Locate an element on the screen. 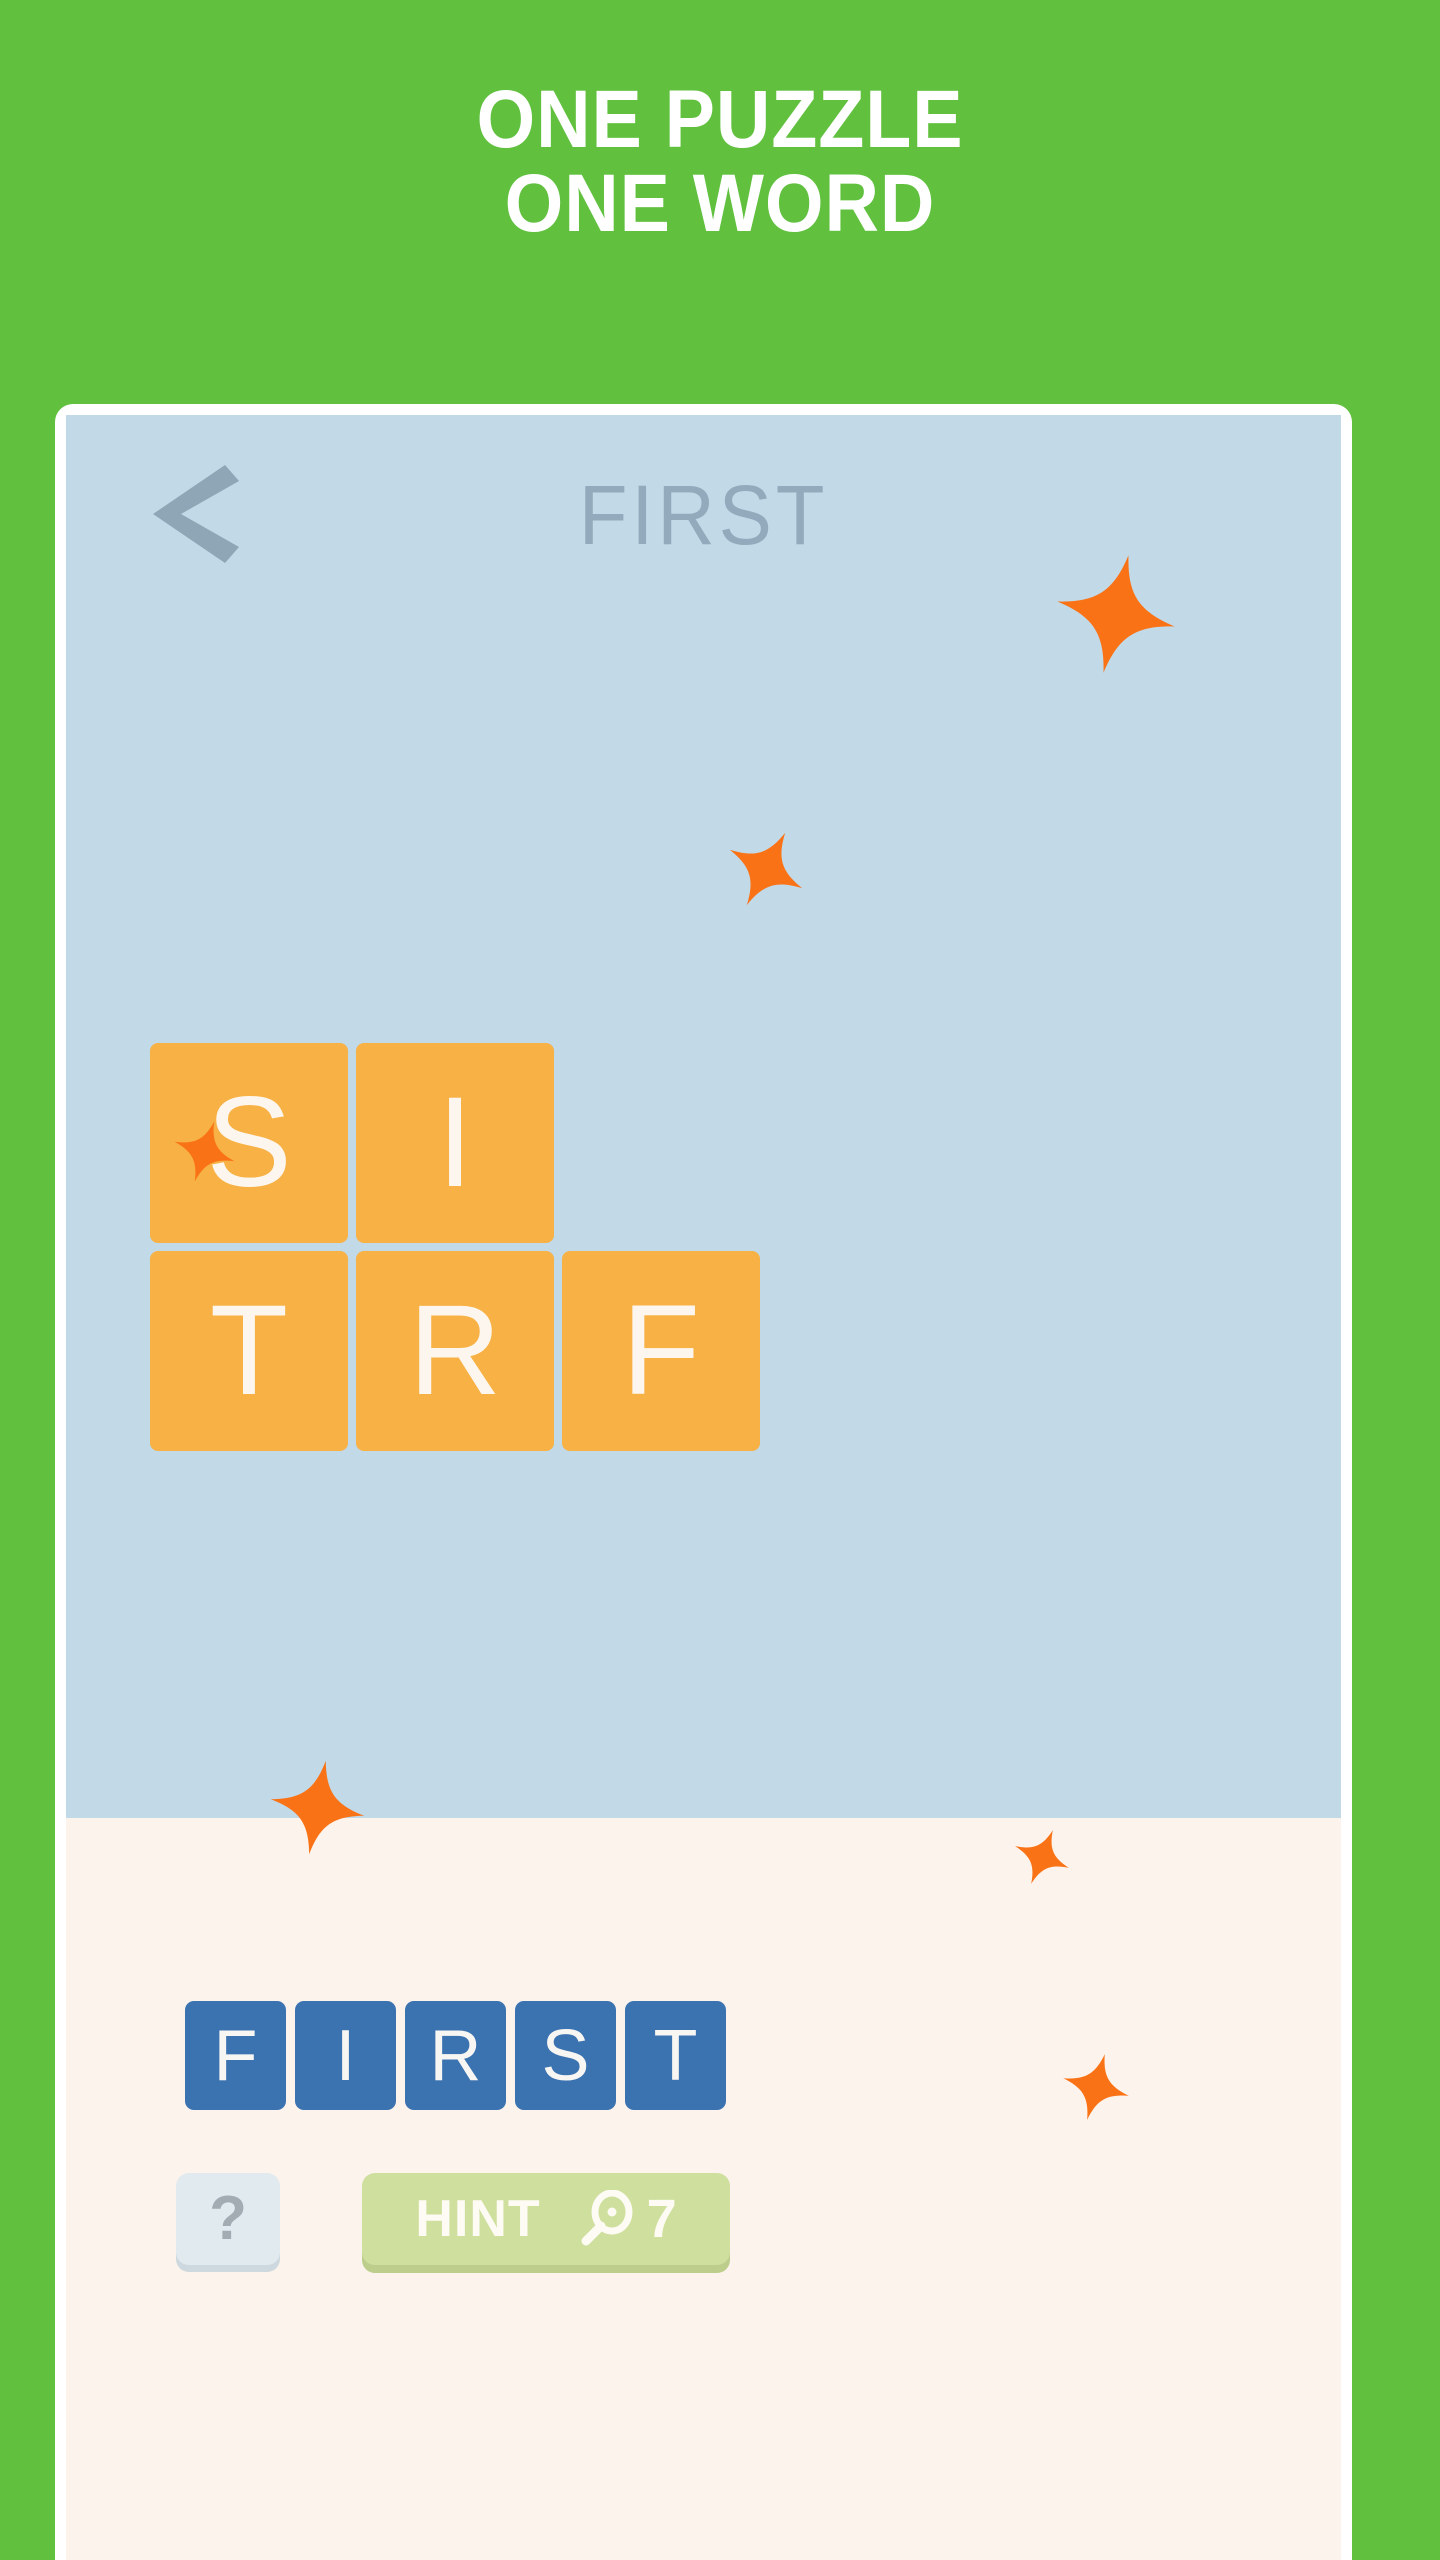 This screenshot has height=2560, width=1440. promo-header: ONE PUZZLE ONE WORD is located at coordinates (720, 162).